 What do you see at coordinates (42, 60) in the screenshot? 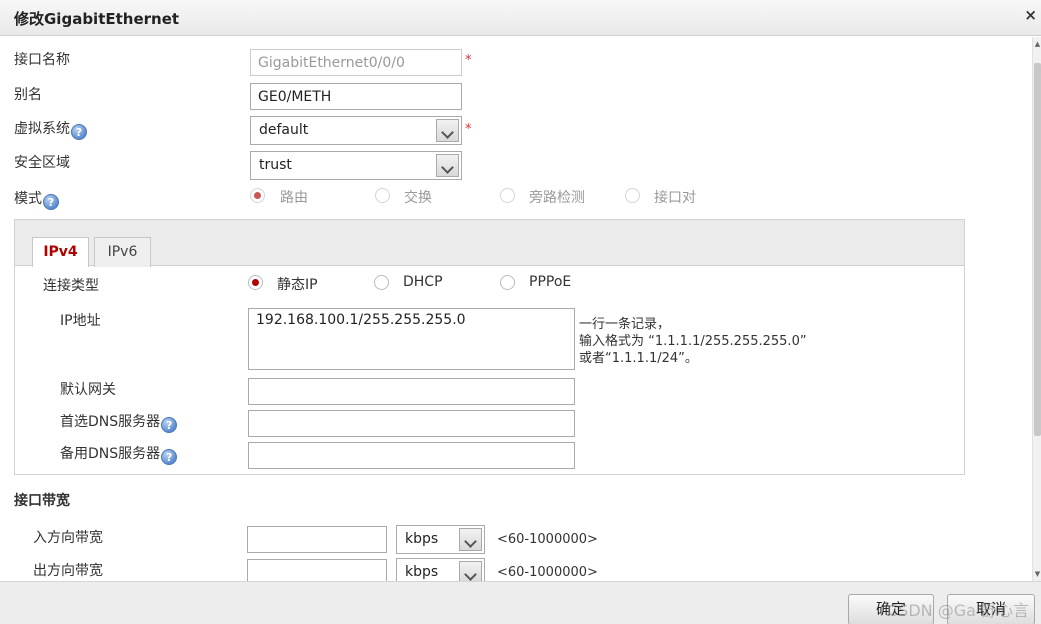
I see `interface-name-label: 接口名称` at bounding box center [42, 60].